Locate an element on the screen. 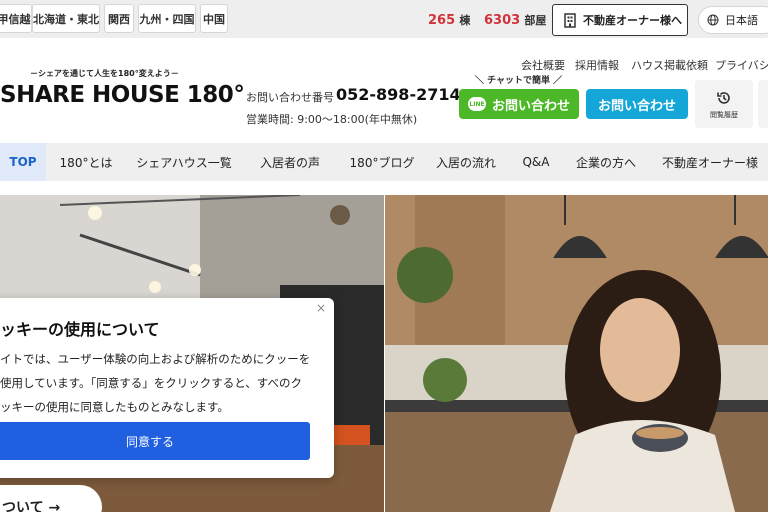  mail-contact-button: お問い合わせ is located at coordinates (637, 104).